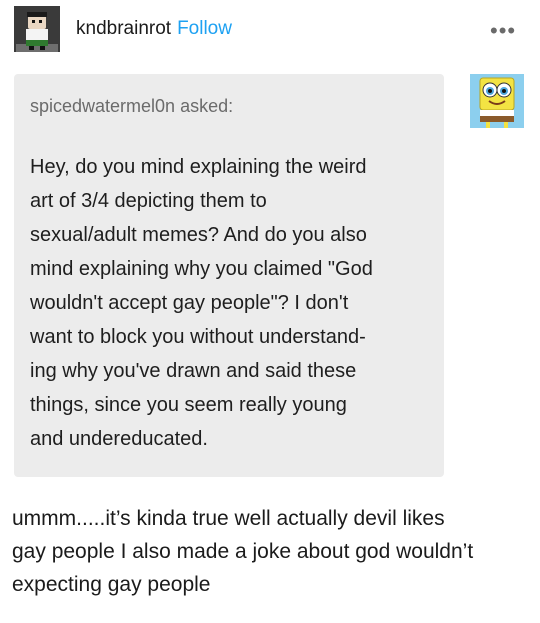 The image size is (540, 623). I want to click on question-line: wouldn't accept gay people"? I don't, so click(189, 303).